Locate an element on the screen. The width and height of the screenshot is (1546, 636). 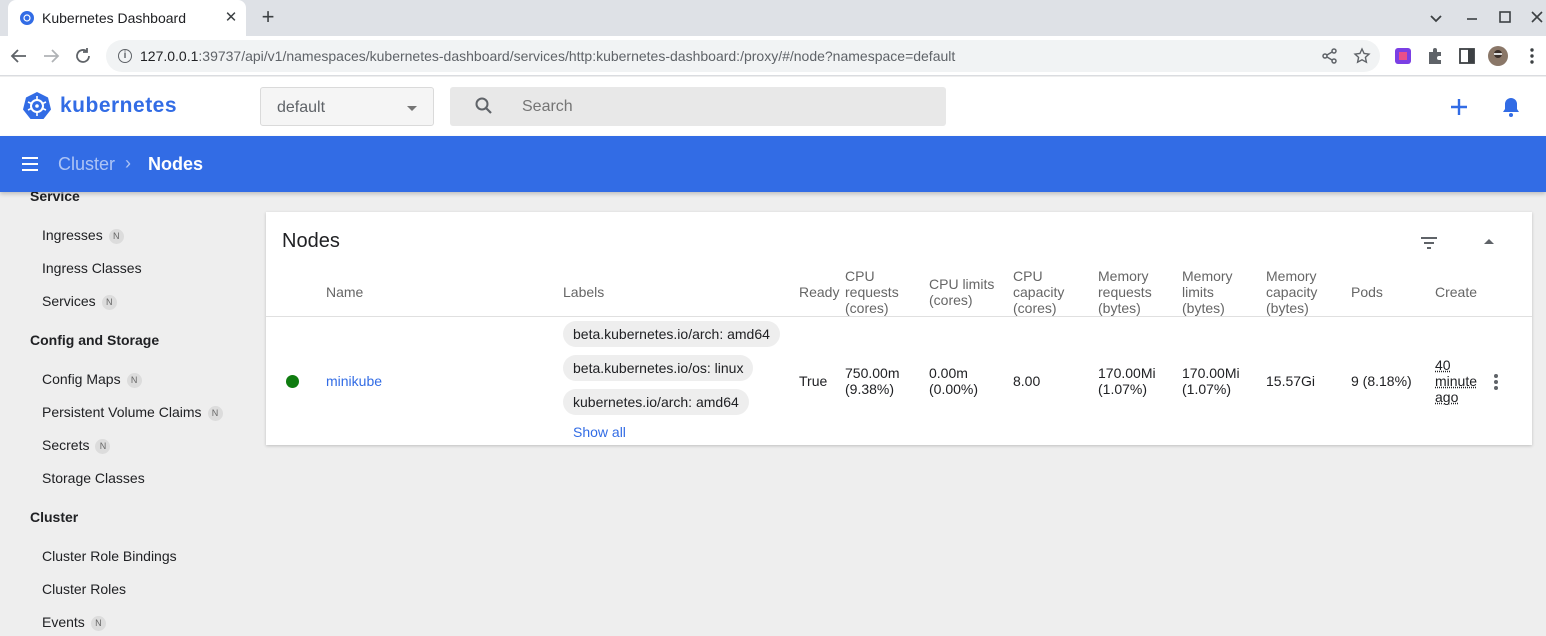
sidebar-section-cluster: Cluster is located at coordinates (54, 517).